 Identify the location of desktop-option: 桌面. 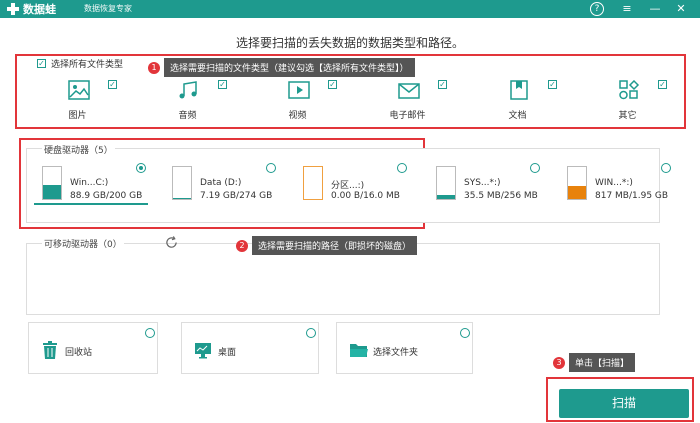
(250, 348).